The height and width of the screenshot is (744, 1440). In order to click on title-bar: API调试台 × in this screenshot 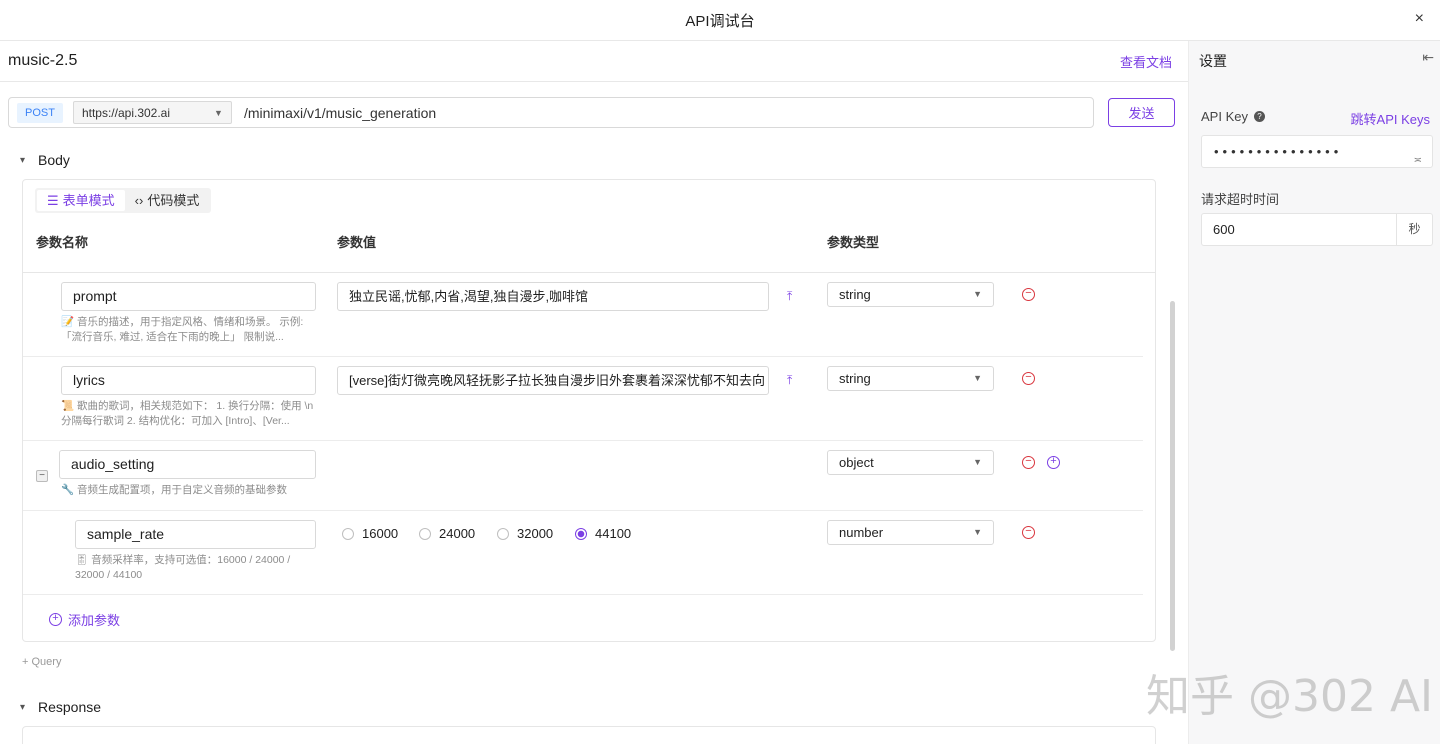, I will do `click(720, 20)`.